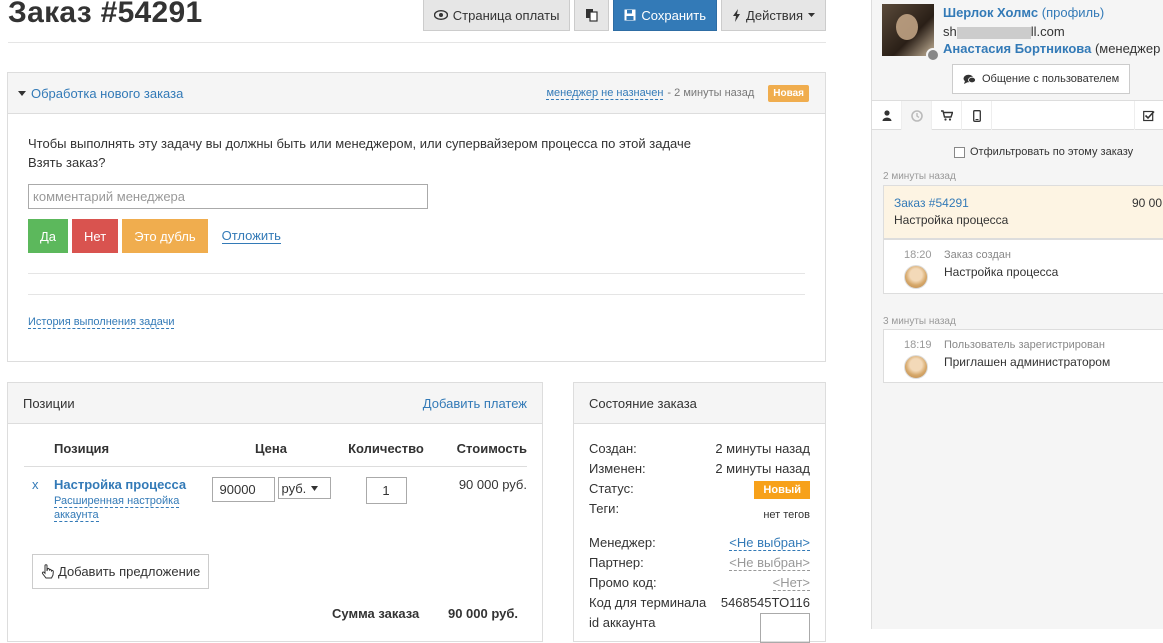 The image size is (1163, 643). What do you see at coordinates (950, 31) in the screenshot?
I see `email-prefix: sh` at bounding box center [950, 31].